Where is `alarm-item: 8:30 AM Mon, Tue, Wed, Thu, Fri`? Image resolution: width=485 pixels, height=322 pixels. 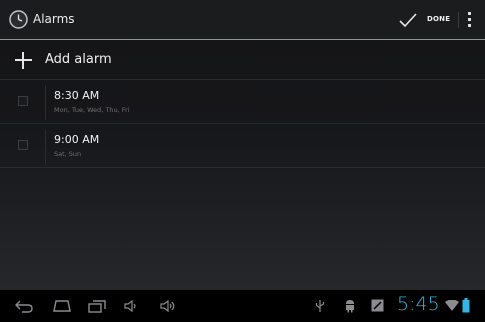
alarm-item: 8:30 AM Mon, Tue, Wed, Thu, Fri is located at coordinates (242, 102).